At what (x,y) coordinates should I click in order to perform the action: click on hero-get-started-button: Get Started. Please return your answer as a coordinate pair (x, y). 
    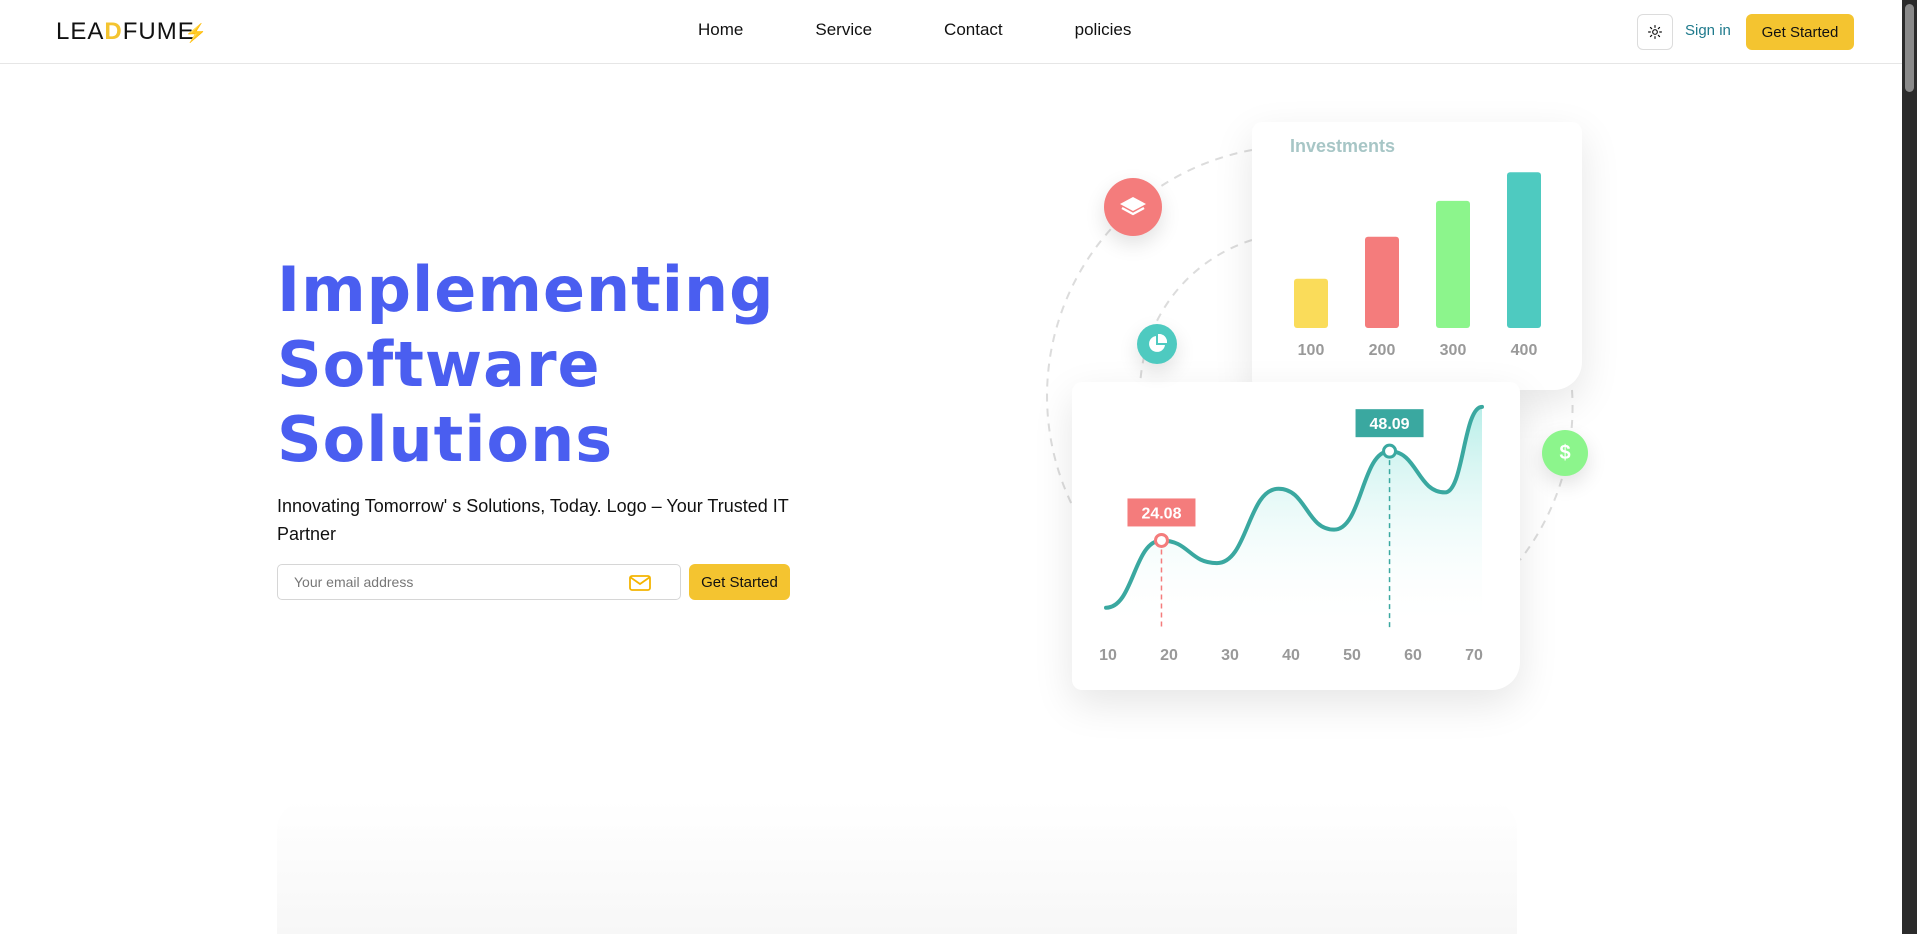
    Looking at the image, I should click on (739, 582).